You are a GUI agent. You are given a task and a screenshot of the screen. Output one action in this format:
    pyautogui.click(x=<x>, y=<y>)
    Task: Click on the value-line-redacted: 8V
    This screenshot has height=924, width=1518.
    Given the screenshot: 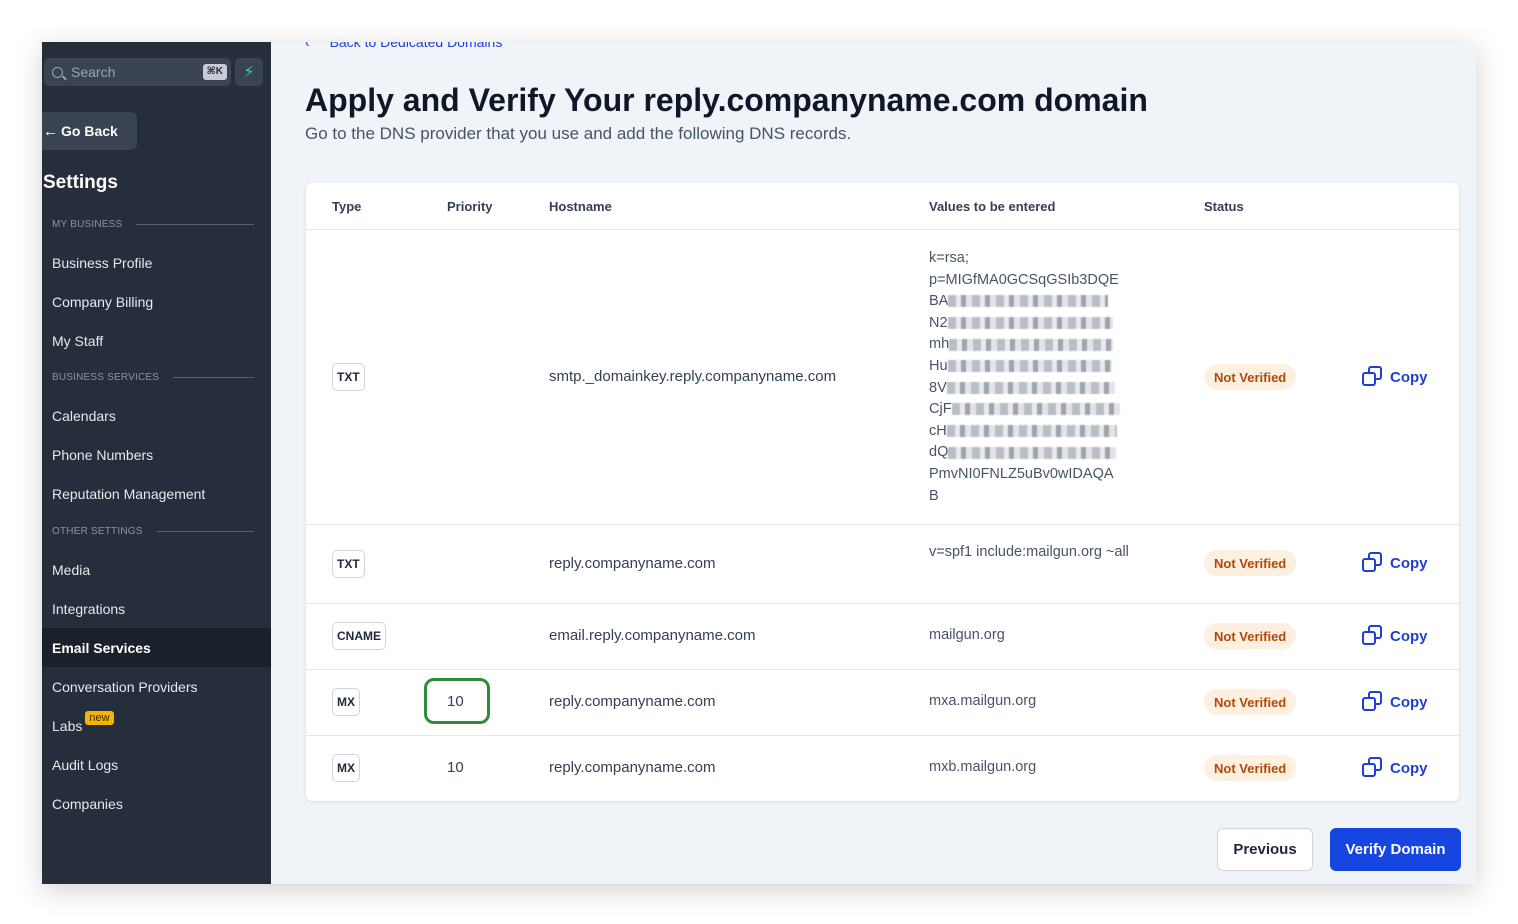 What is the action you would take?
    pyautogui.click(x=1034, y=389)
    